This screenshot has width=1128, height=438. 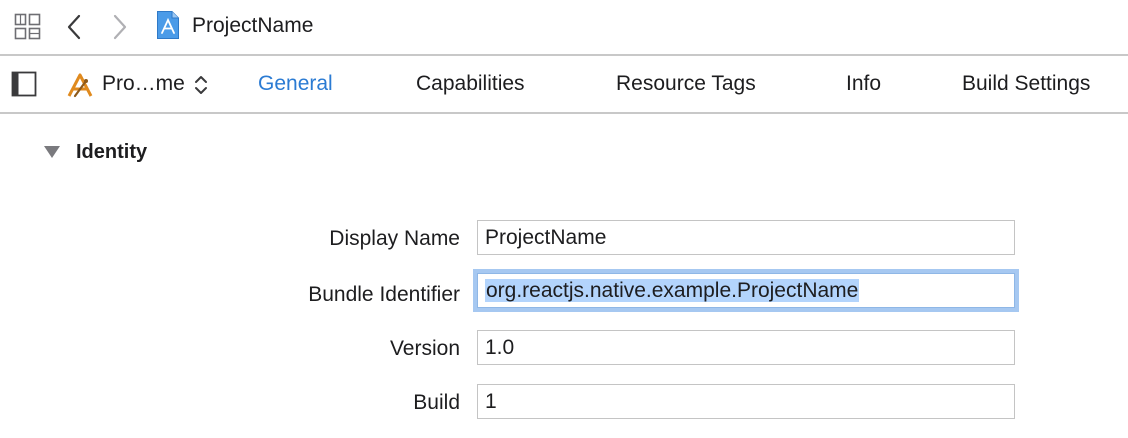 I want to click on tab-general: General, so click(x=295, y=84).